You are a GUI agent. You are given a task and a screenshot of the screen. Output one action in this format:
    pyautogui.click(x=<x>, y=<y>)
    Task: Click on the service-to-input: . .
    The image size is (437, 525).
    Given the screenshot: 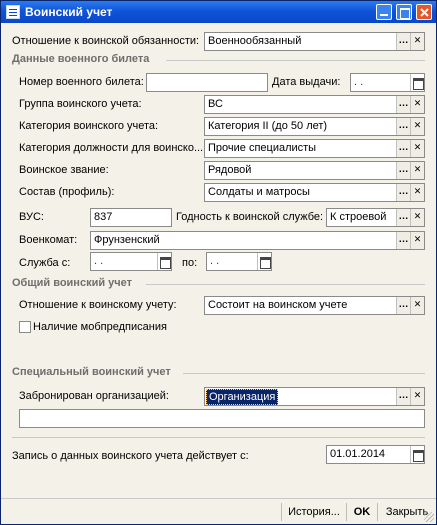 What is the action you would take?
    pyautogui.click(x=239, y=261)
    